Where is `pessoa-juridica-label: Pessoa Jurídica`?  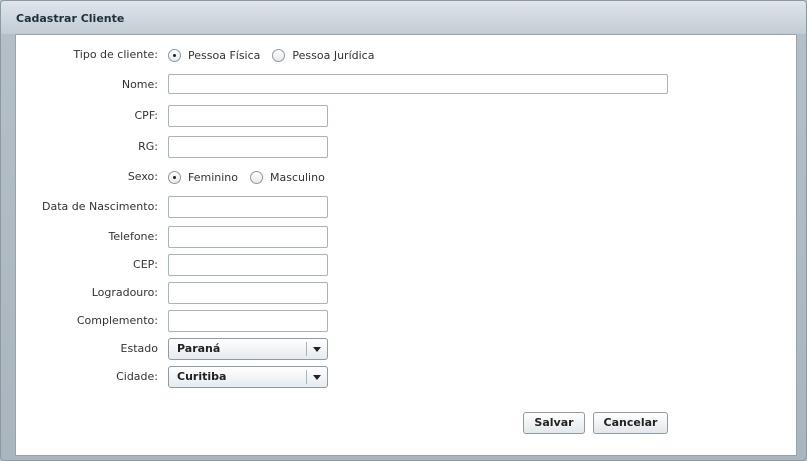
pessoa-juridica-label: Pessoa Jurídica is located at coordinates (333, 55).